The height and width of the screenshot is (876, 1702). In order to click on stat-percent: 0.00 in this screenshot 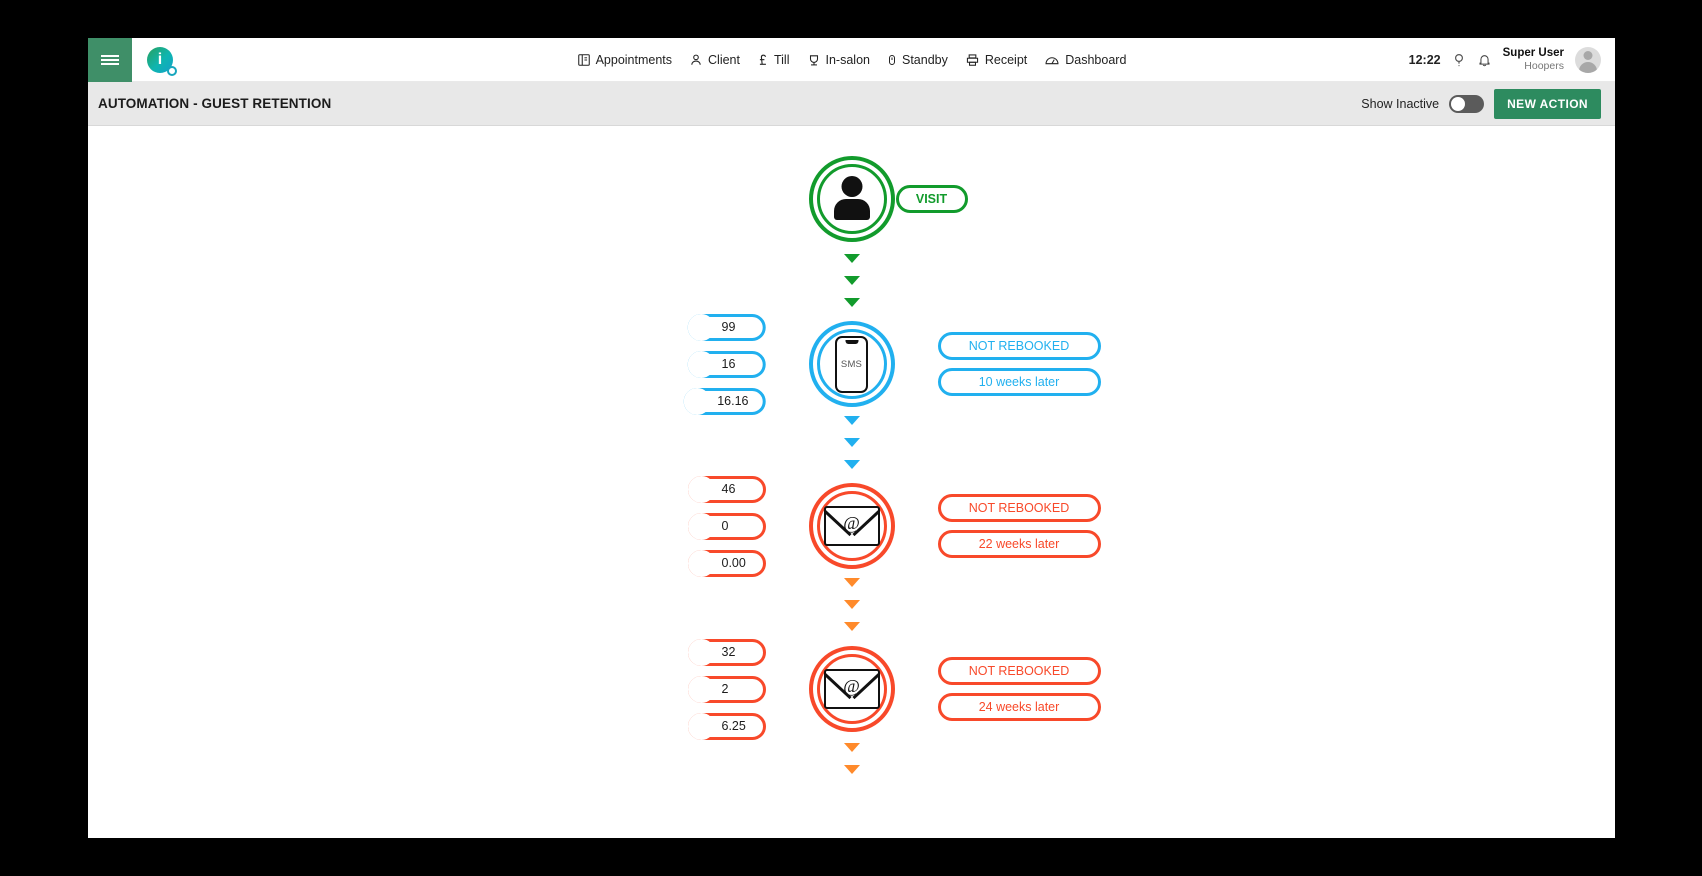, I will do `click(726, 563)`.